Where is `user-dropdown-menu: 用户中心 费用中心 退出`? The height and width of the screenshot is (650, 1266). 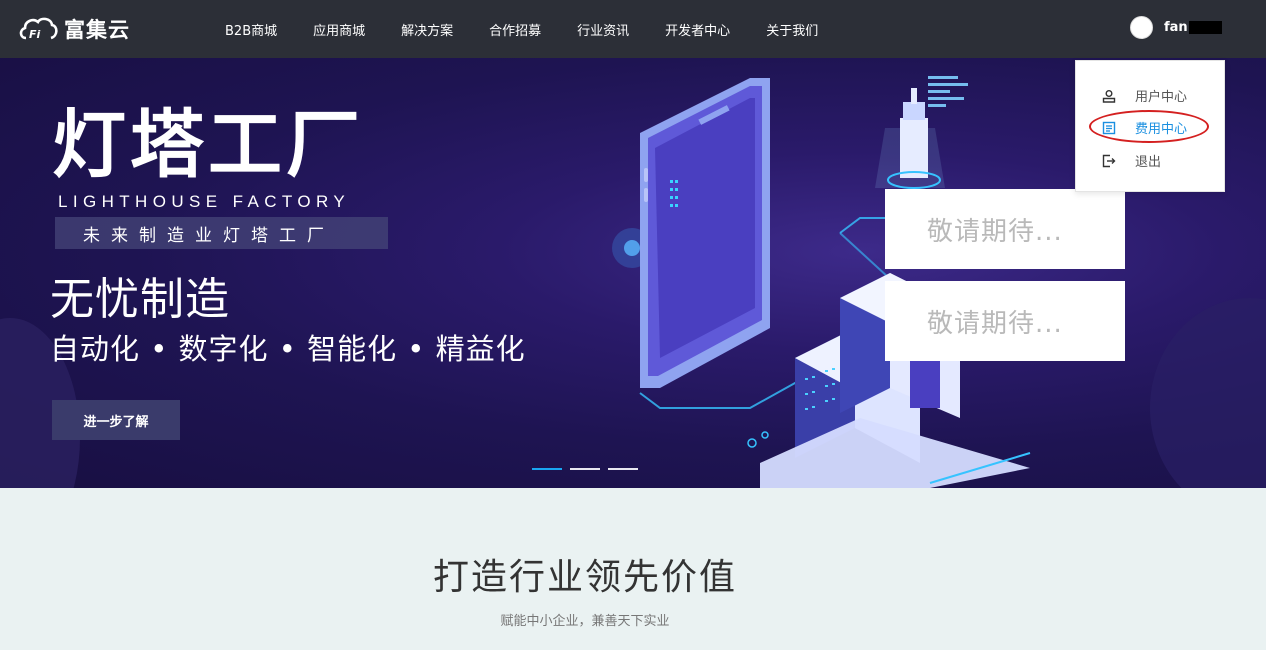
user-dropdown-menu: 用户中心 费用中心 退出 is located at coordinates (1150, 126).